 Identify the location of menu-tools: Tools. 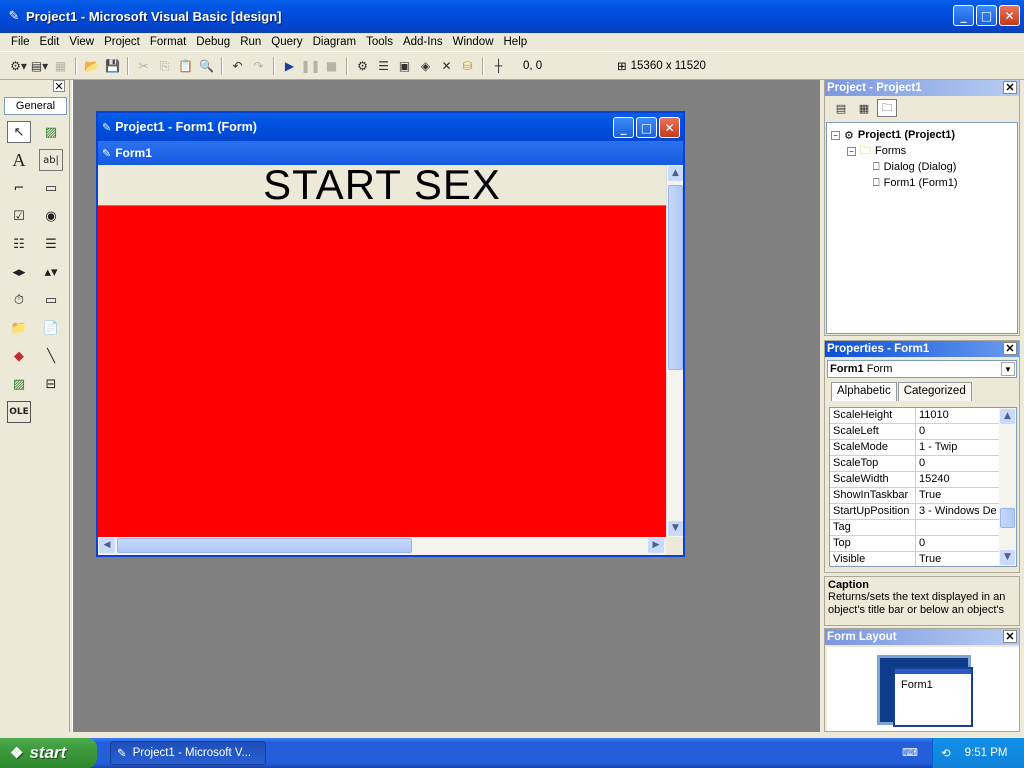
(379, 42).